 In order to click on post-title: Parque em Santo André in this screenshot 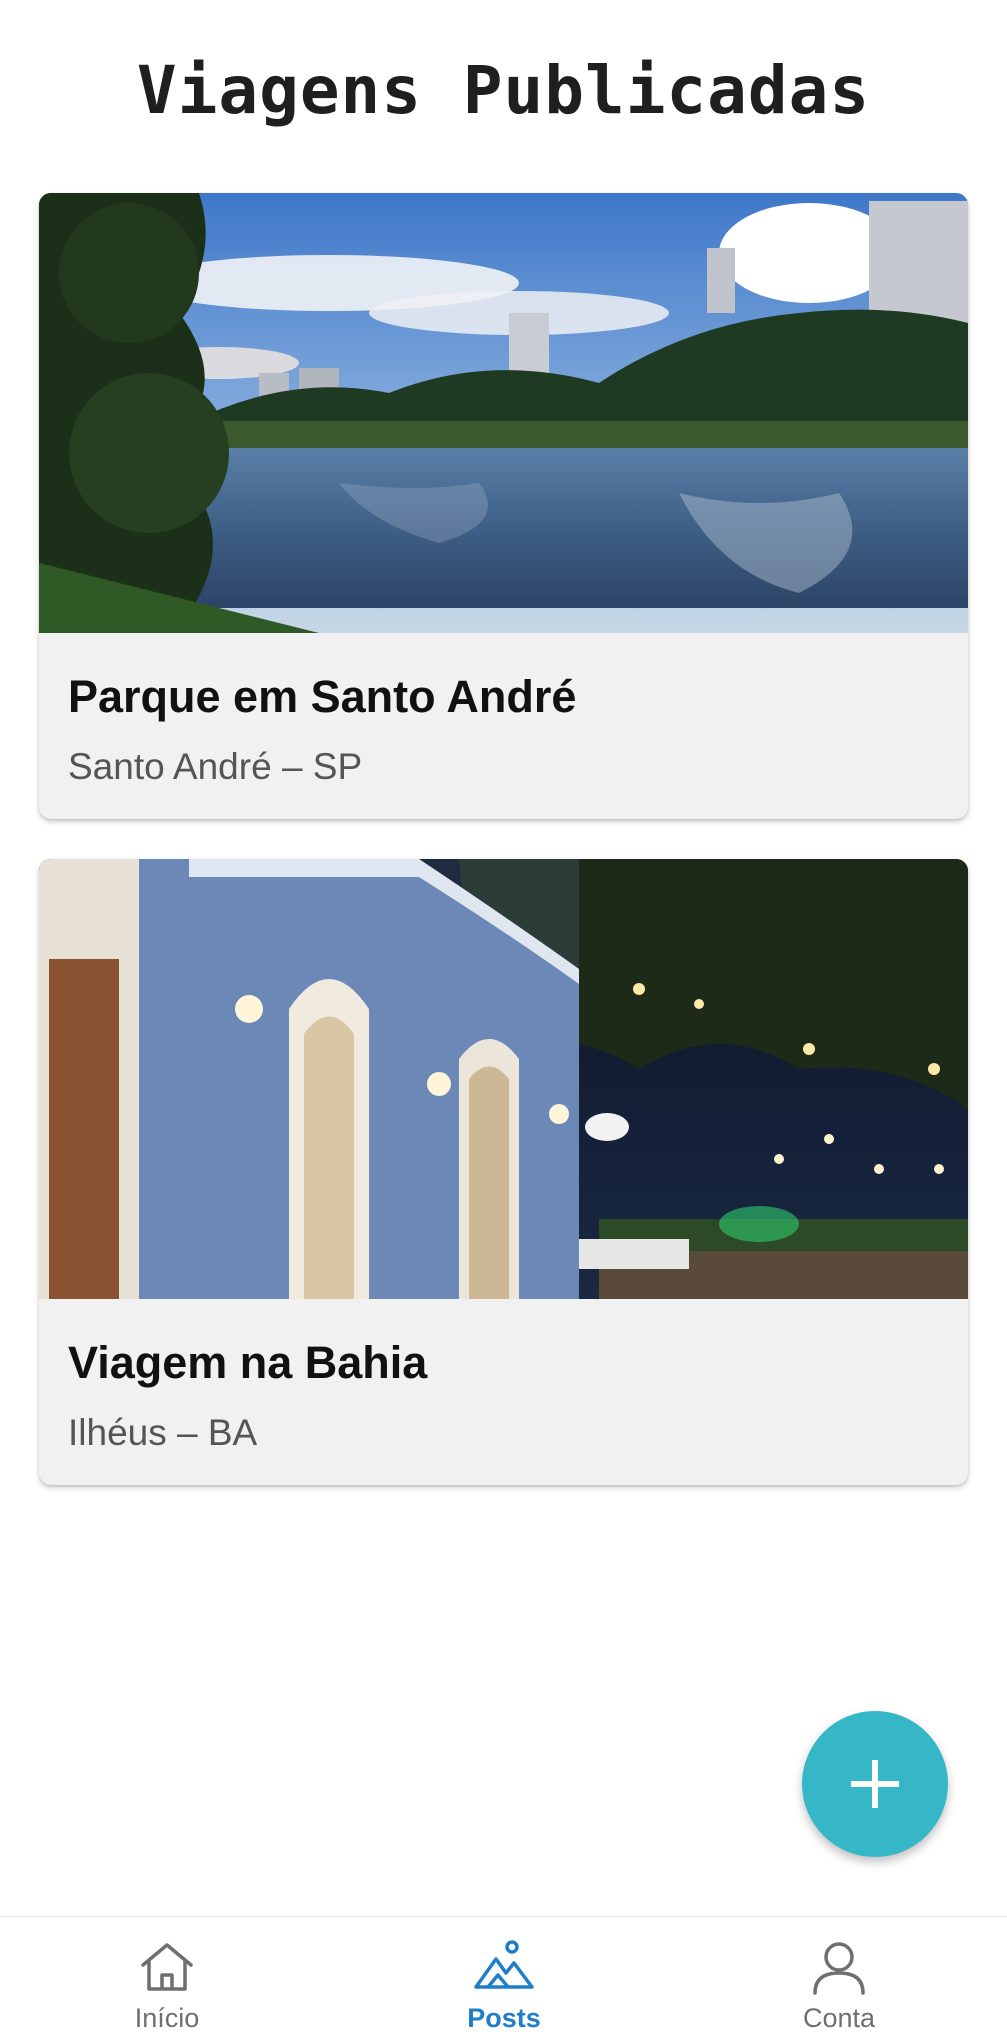, I will do `click(322, 696)`.